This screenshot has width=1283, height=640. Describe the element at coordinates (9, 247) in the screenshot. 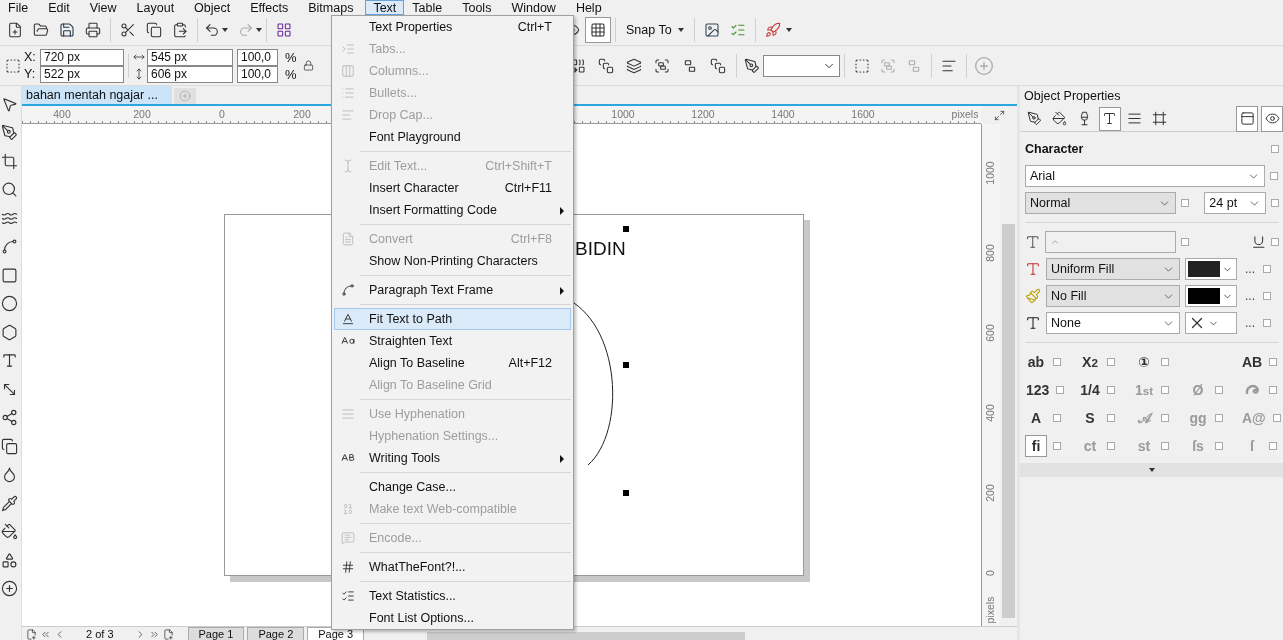

I see `curve-icon` at that location.